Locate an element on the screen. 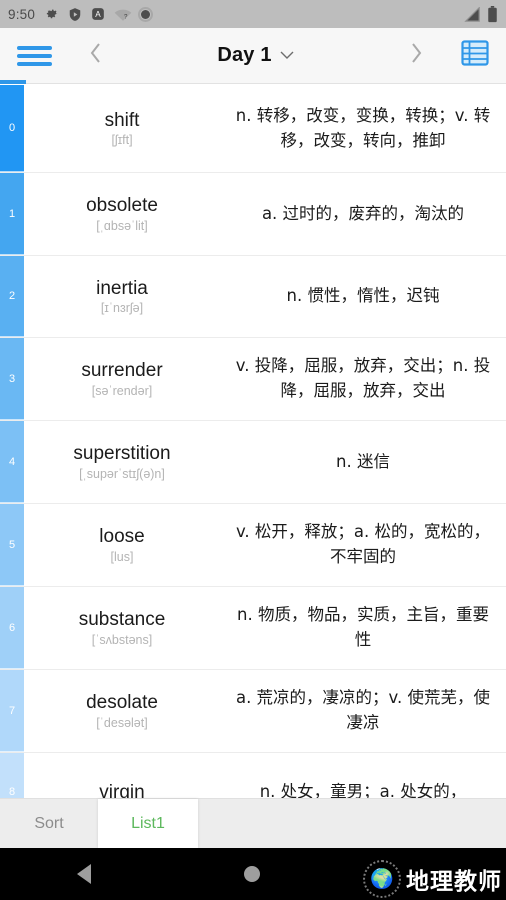 The width and height of the screenshot is (506, 900). android-nav-bar: 🌍 地理教师 is located at coordinates (253, 874).